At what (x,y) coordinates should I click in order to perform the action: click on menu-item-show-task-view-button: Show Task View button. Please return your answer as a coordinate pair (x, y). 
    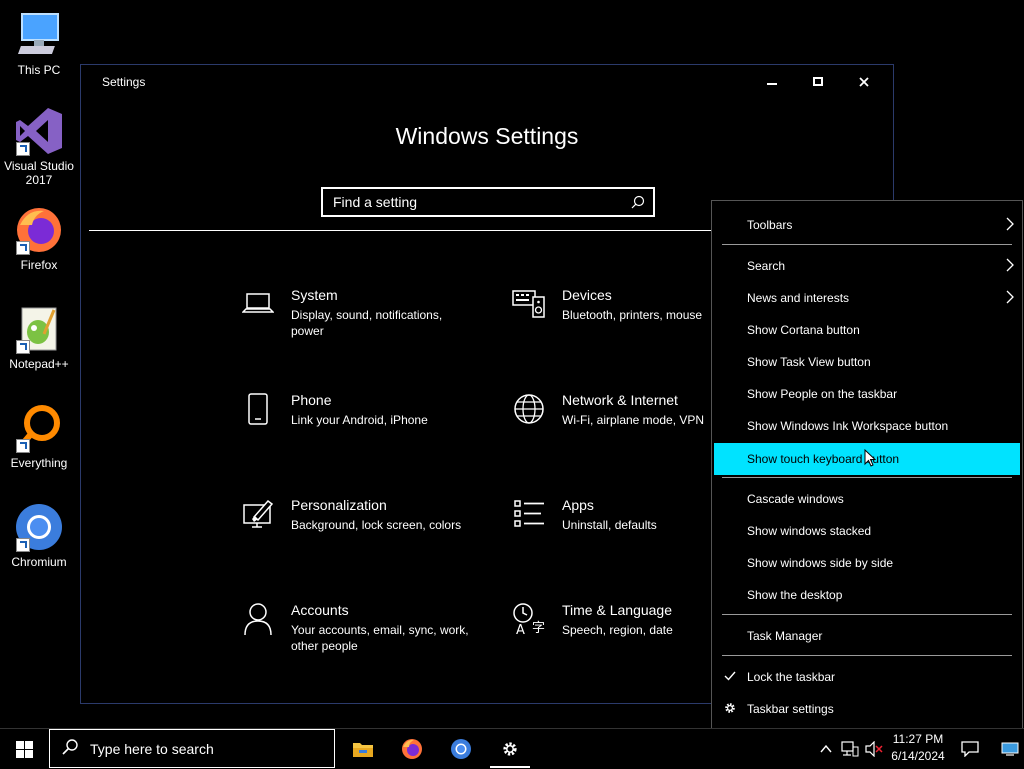
    Looking at the image, I should click on (867, 362).